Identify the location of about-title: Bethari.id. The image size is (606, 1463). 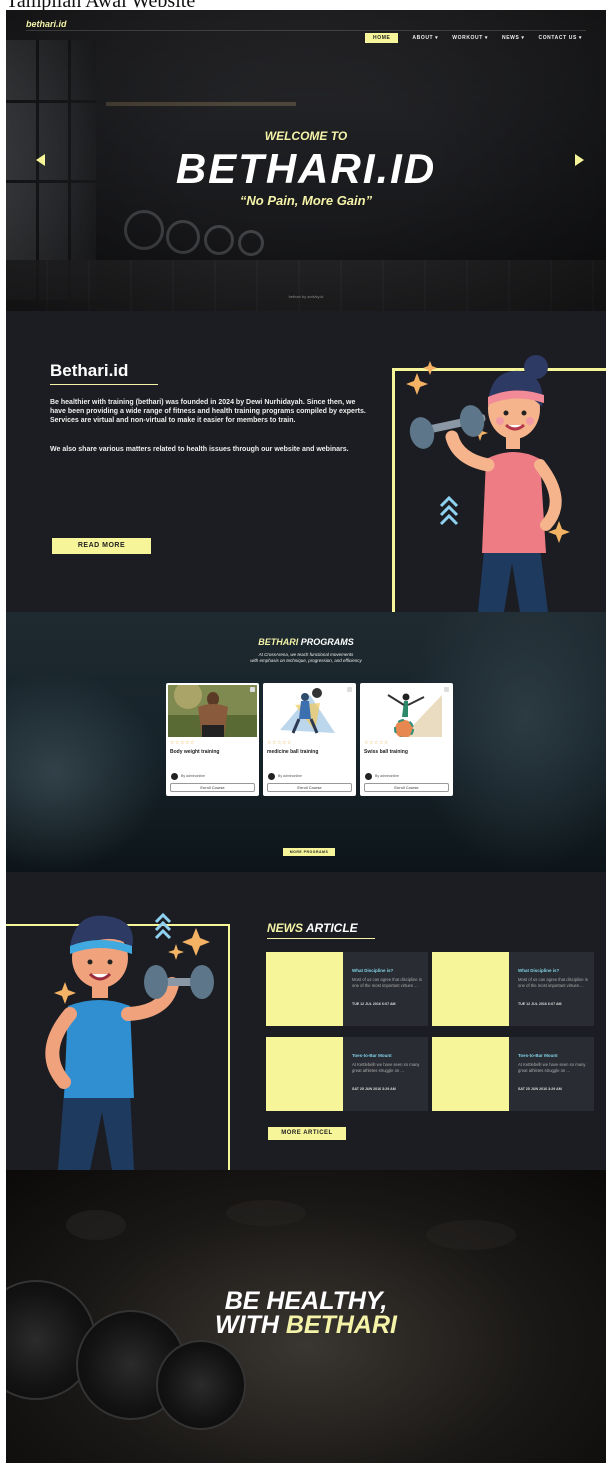
(89, 370).